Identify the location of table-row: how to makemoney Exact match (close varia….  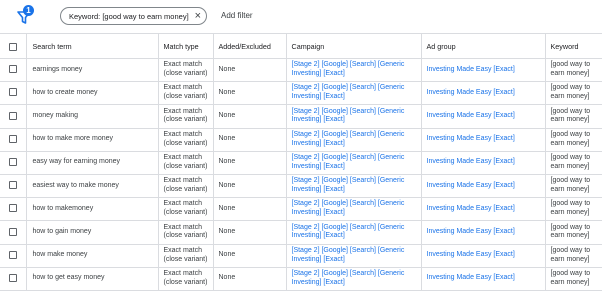
(301, 209).